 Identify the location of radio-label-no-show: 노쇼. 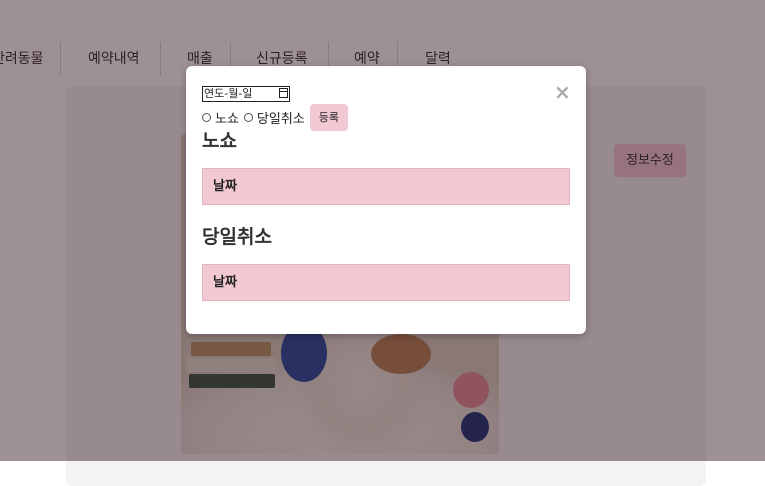
(227, 119).